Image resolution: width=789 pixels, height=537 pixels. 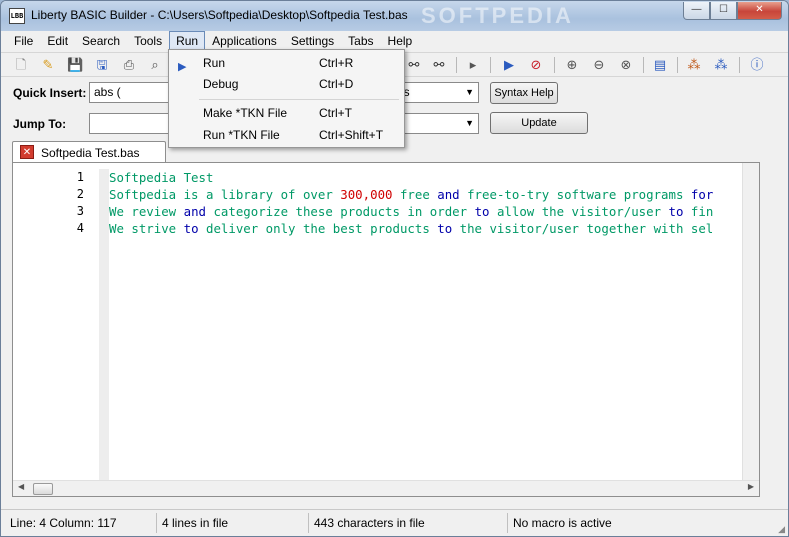 I want to click on scroll-right-icon: ▶, so click(x=751, y=486).